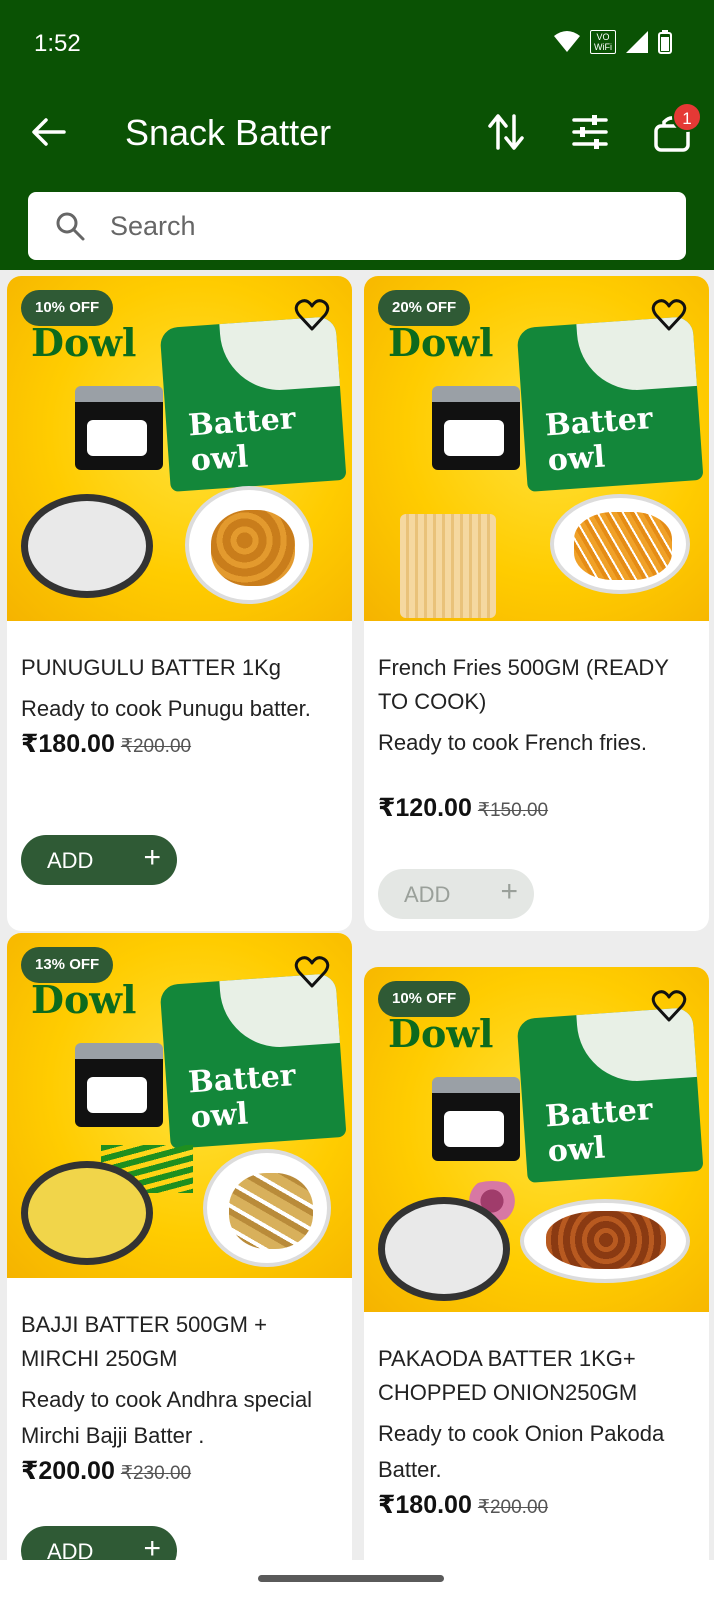 This screenshot has width=714, height=1599. I want to click on product-image: Dowl Batter owl 20% OFF, so click(536, 448).